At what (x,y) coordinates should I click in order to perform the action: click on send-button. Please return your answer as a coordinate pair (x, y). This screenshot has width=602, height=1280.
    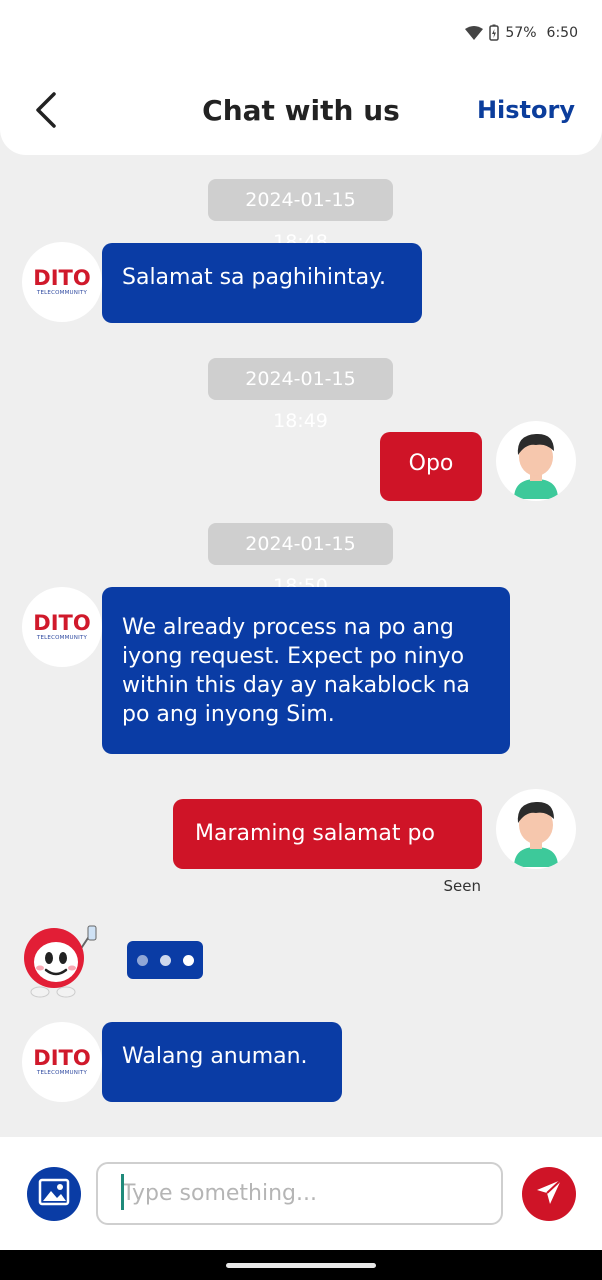
    Looking at the image, I should click on (549, 1194).